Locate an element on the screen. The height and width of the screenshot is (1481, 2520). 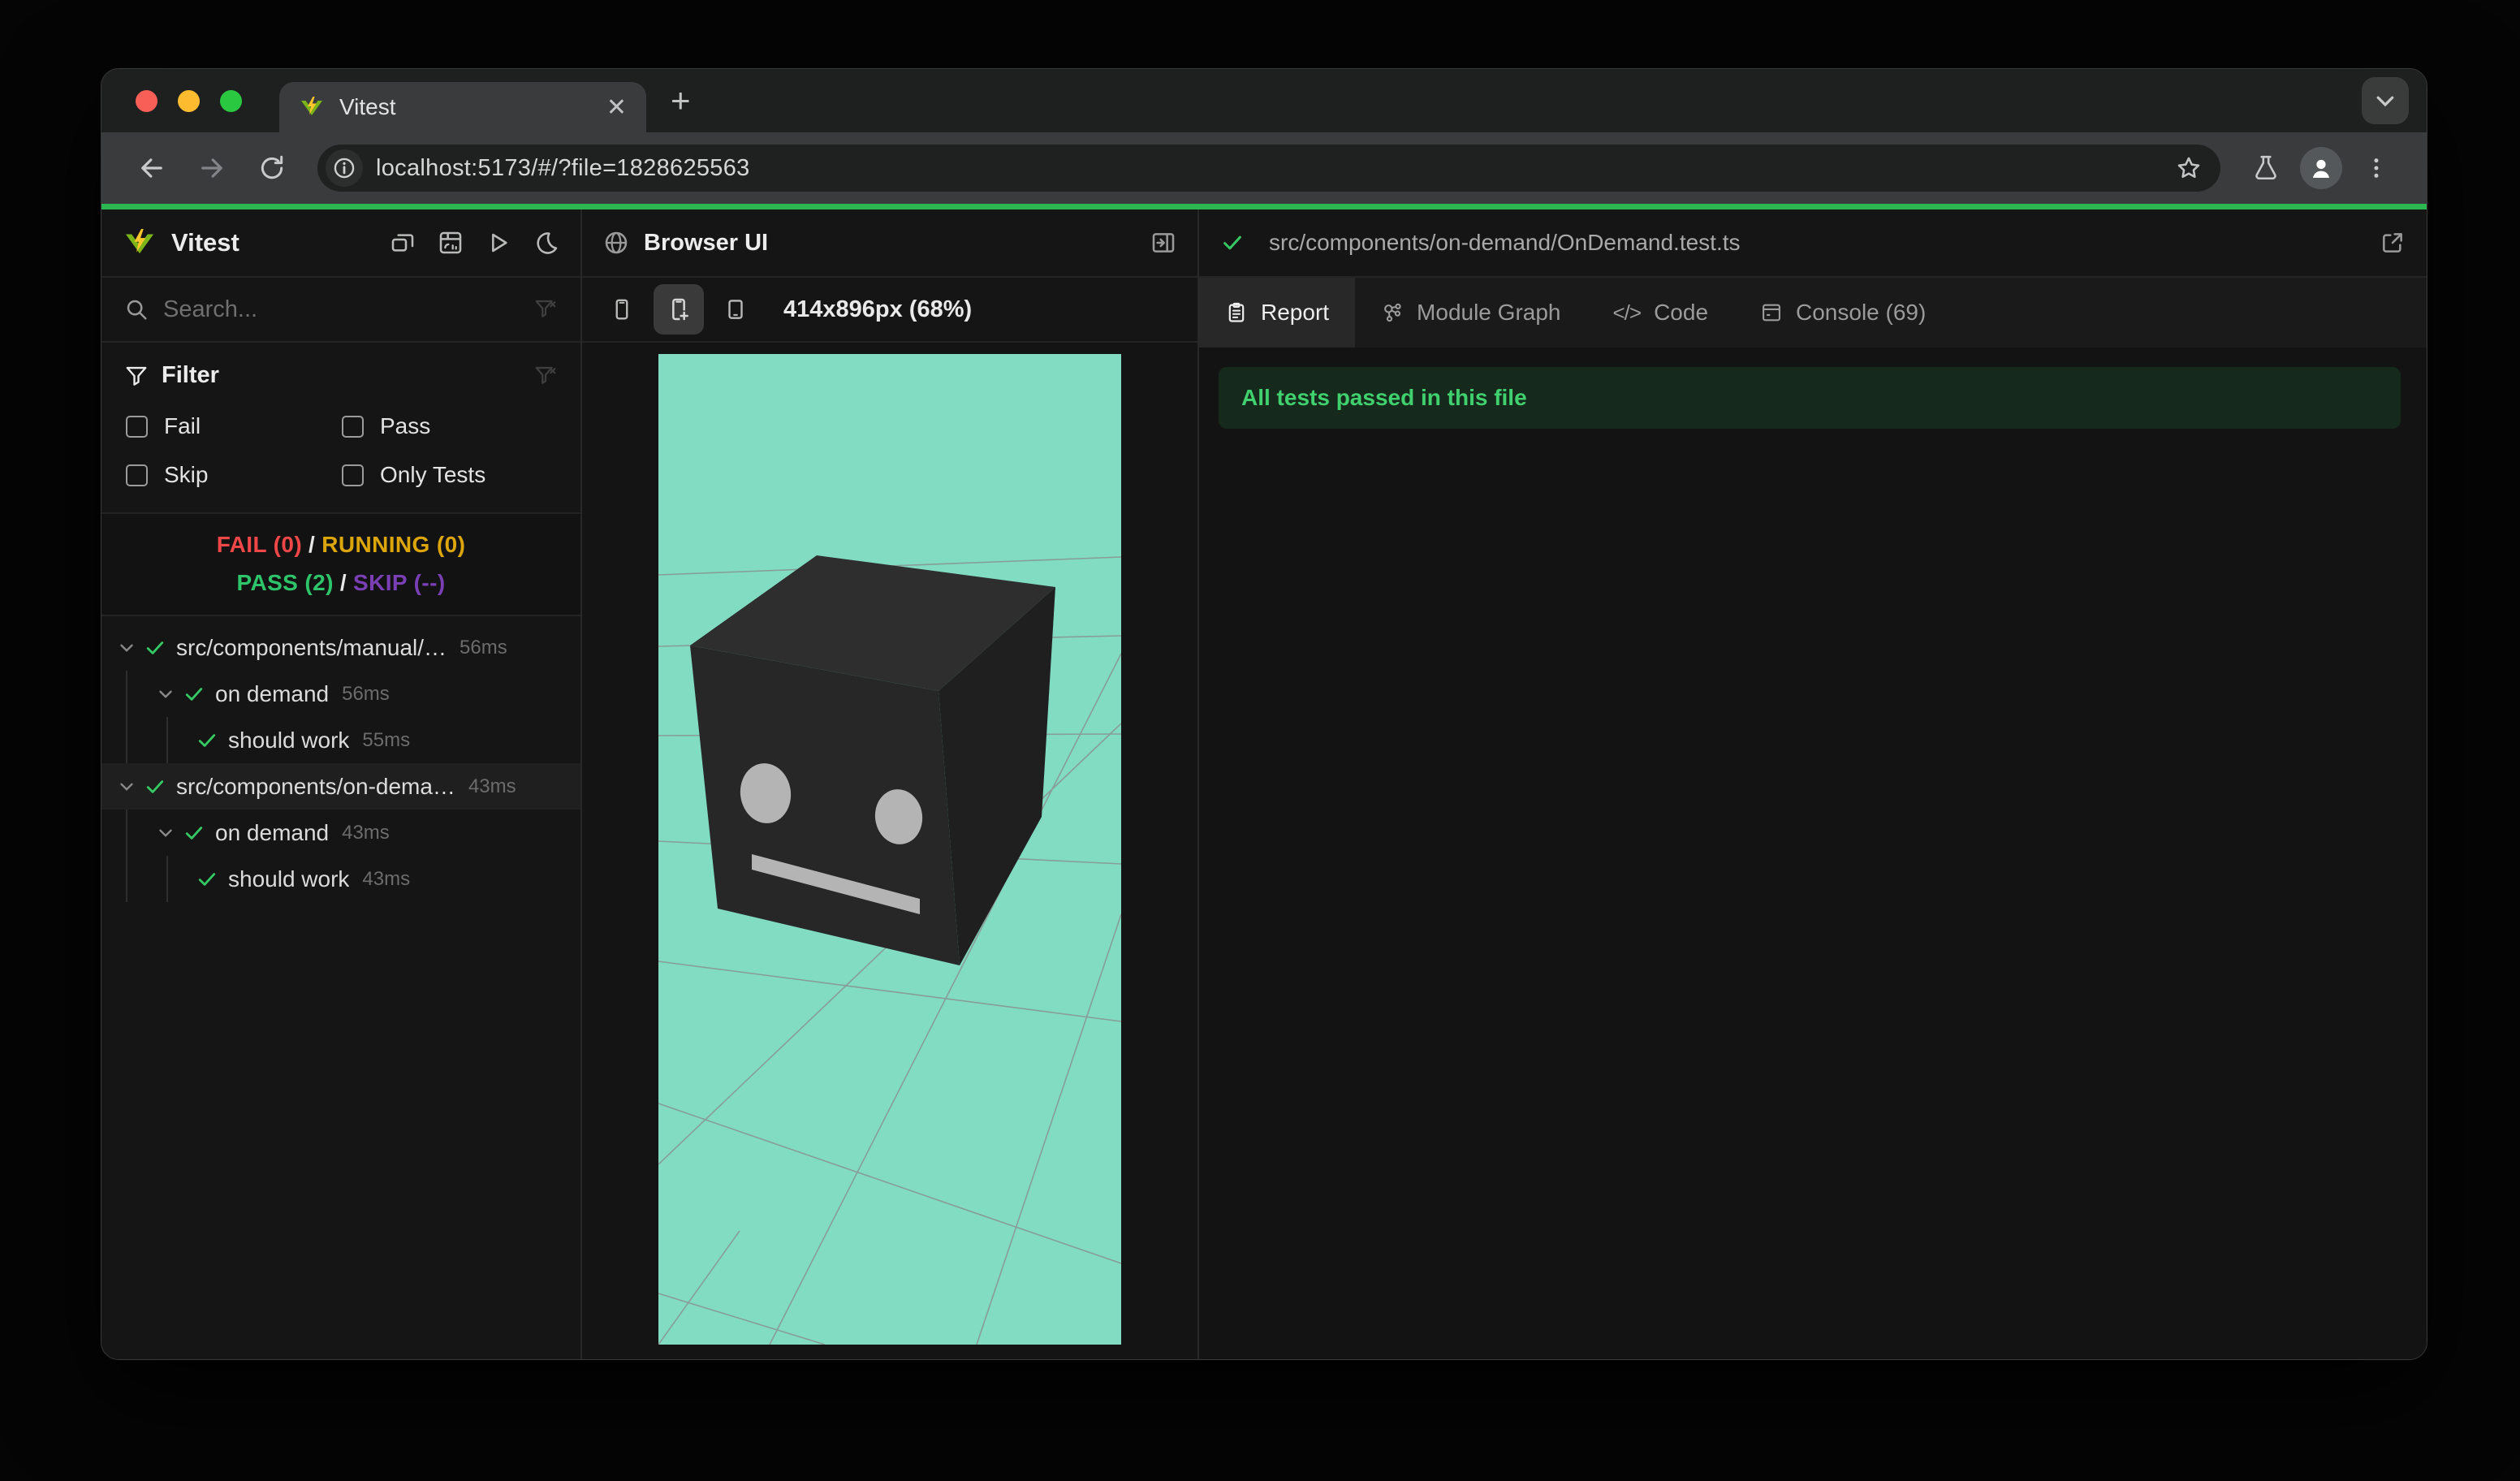
skip-count: SKIP (--) is located at coordinates (400, 582).